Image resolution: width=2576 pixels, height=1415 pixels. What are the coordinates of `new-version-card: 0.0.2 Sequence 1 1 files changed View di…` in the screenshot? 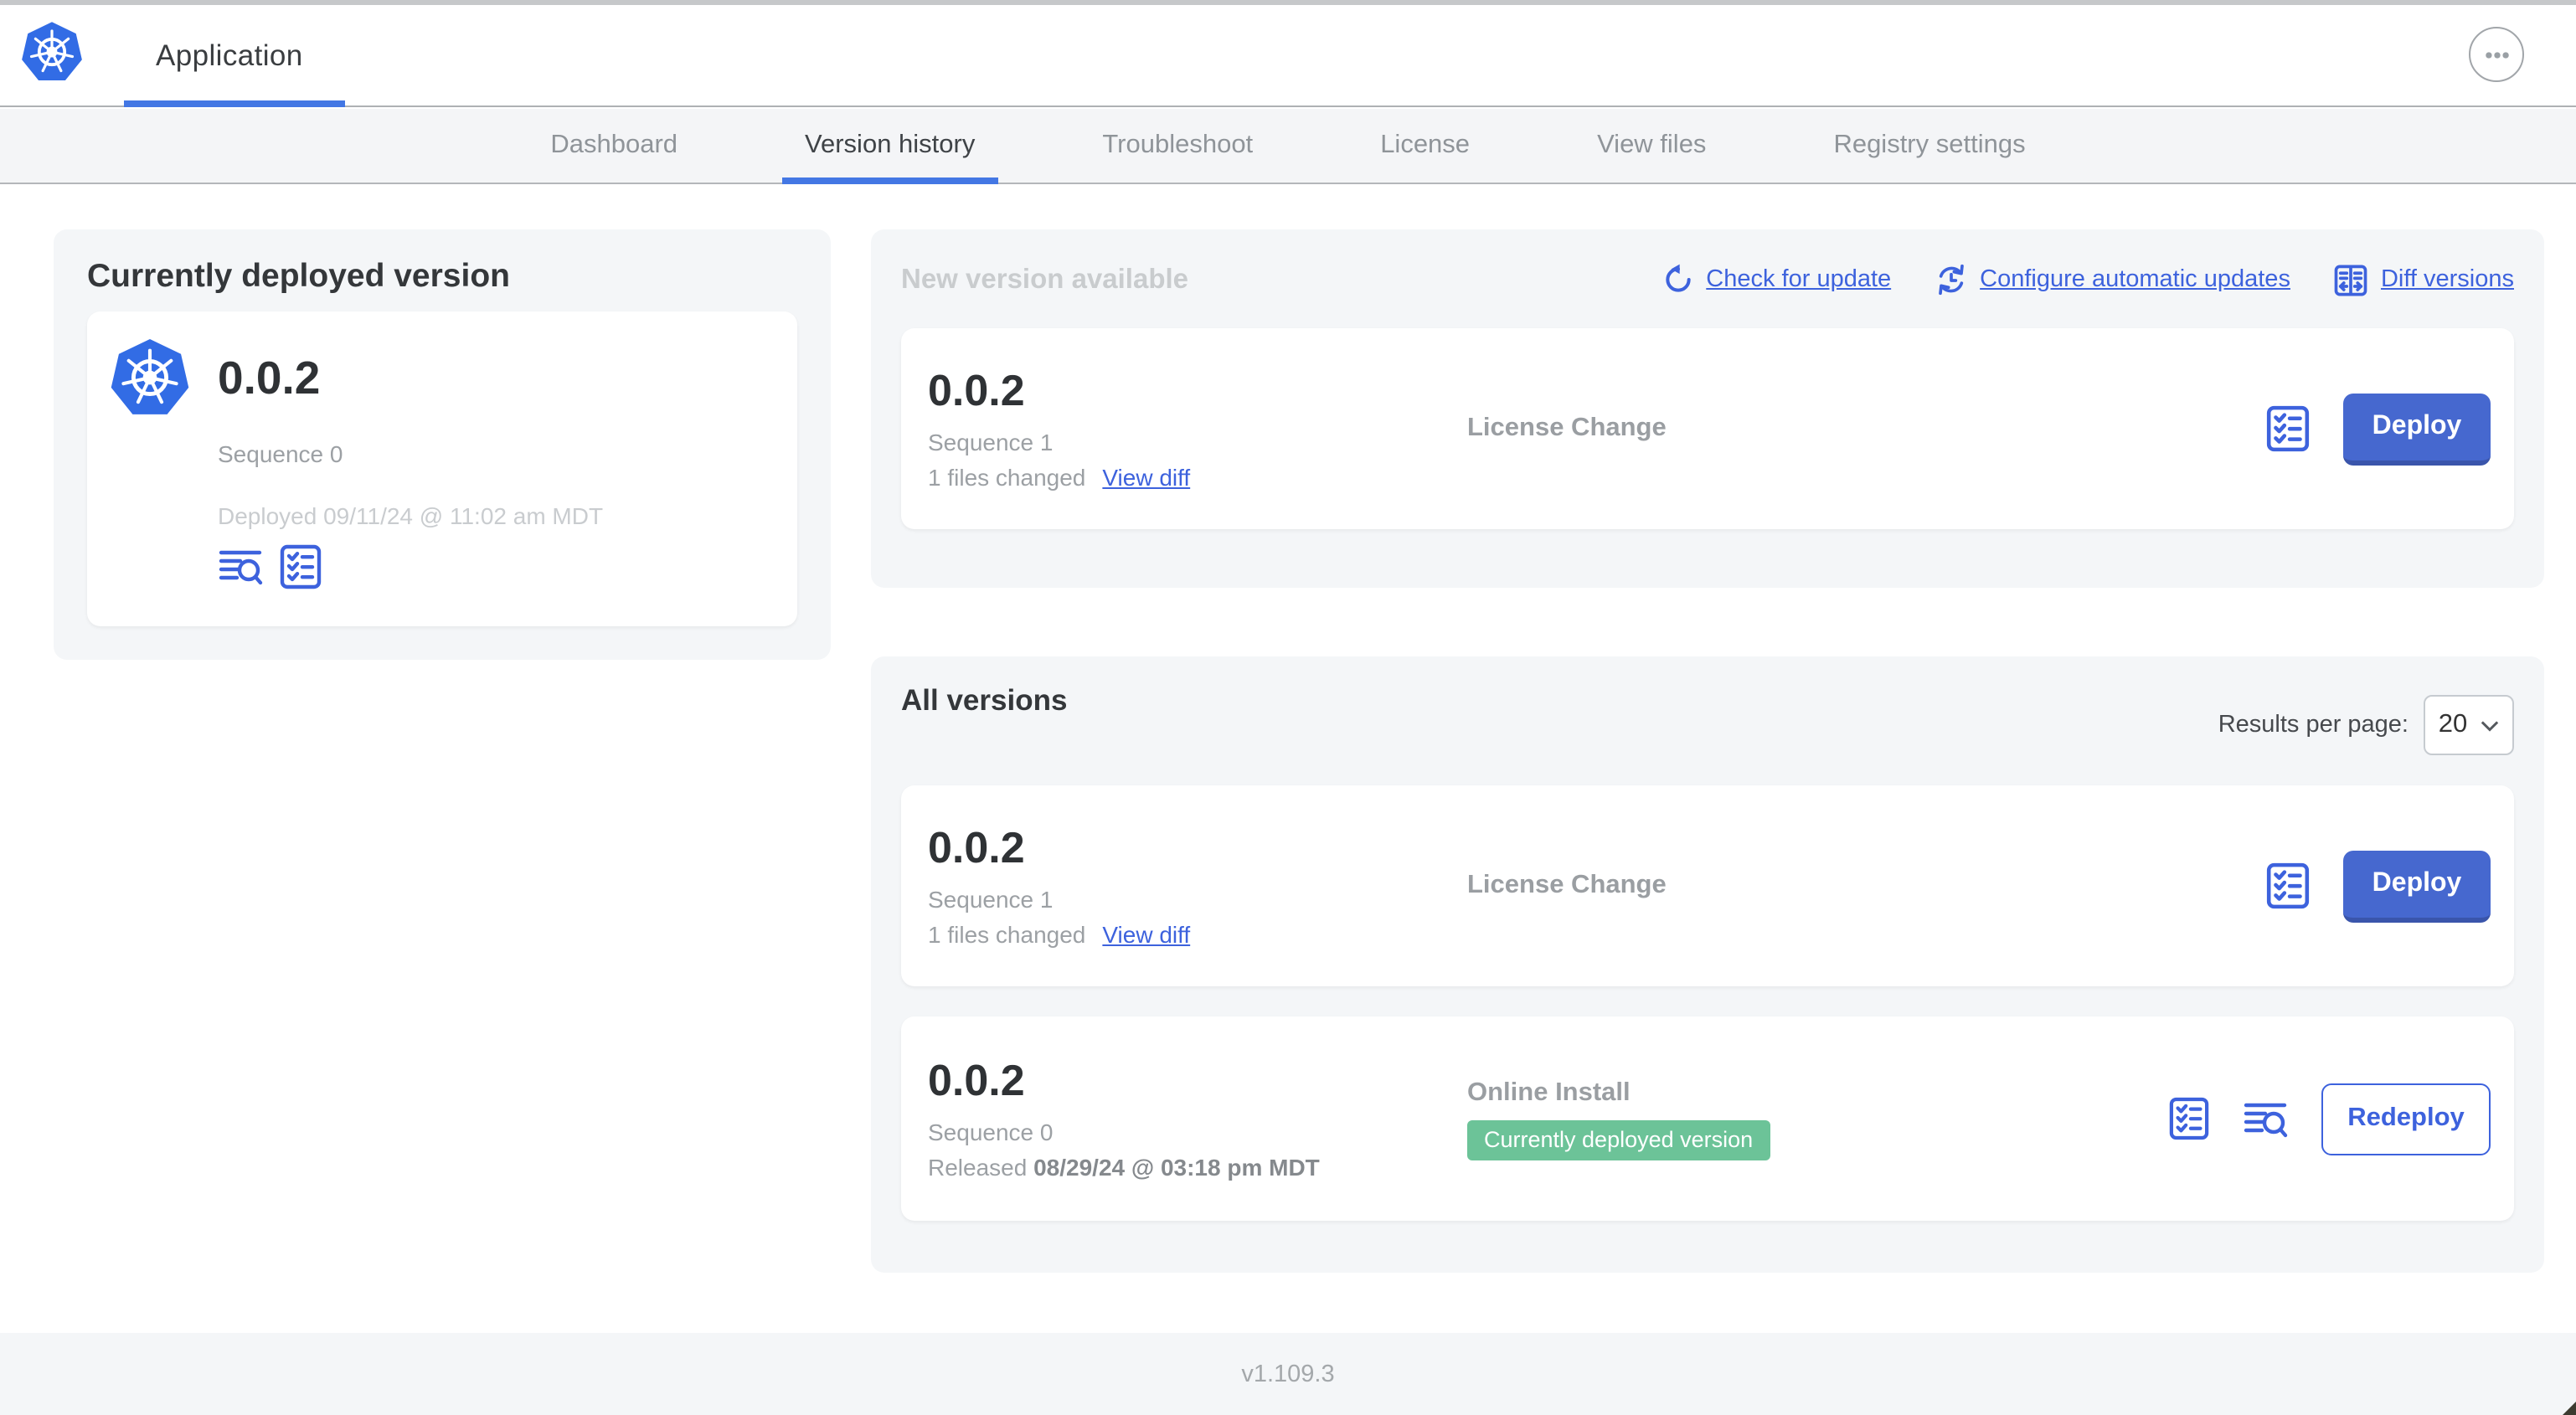 It's located at (1707, 428).